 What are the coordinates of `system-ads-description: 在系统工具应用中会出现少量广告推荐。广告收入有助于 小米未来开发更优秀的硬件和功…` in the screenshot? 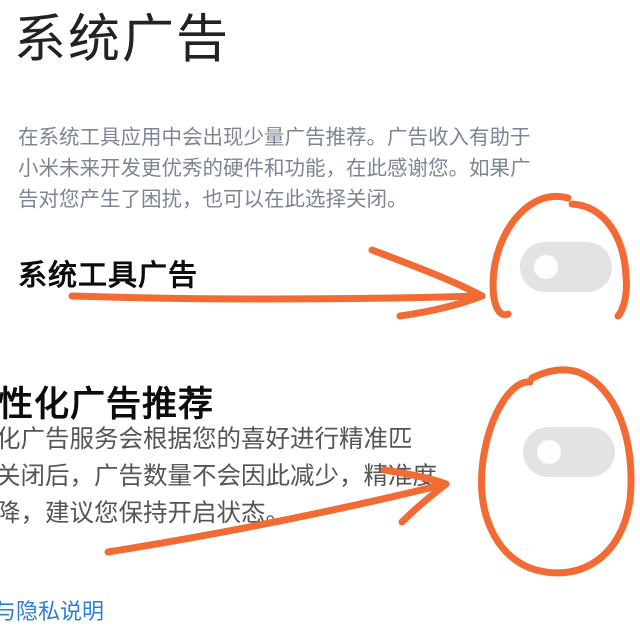 It's located at (324, 168).